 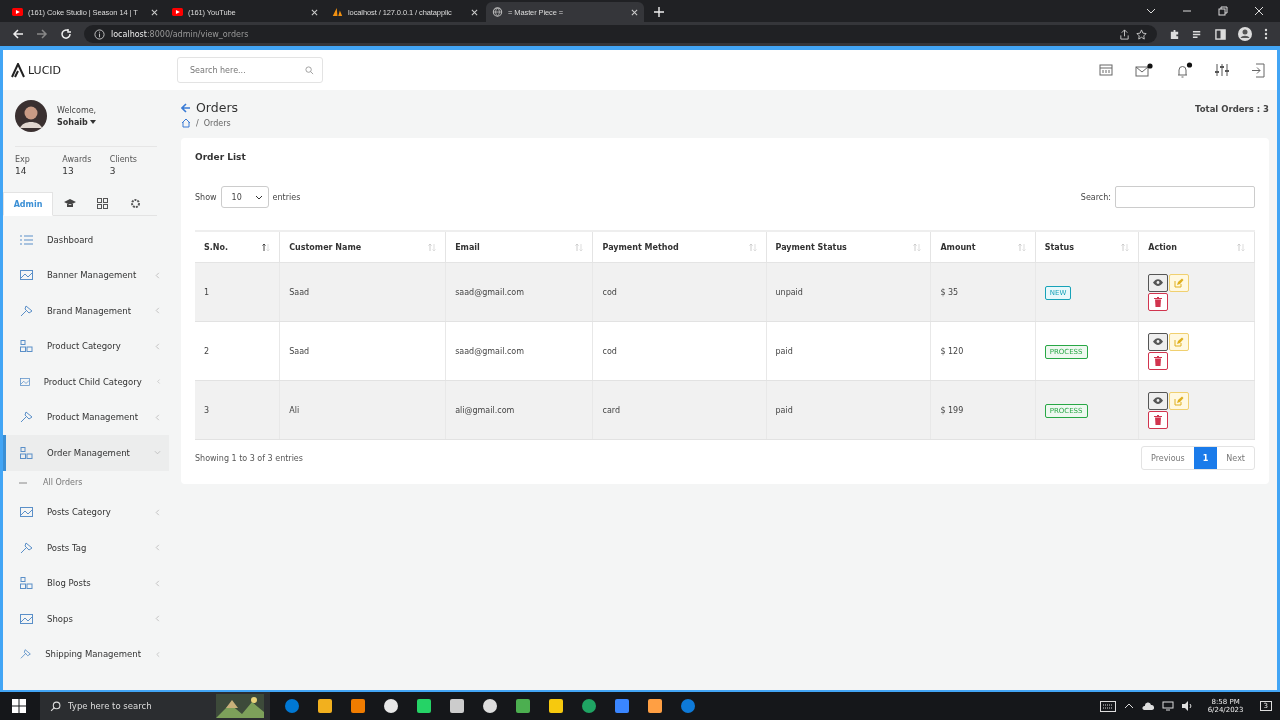 I want to click on forward-icon, so click(x=42, y=34).